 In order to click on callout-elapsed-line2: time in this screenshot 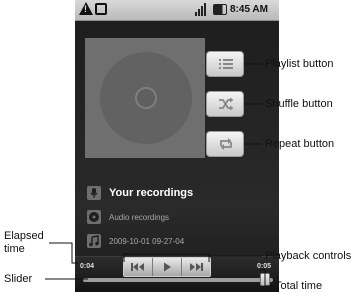, I will do `click(14, 249)`.